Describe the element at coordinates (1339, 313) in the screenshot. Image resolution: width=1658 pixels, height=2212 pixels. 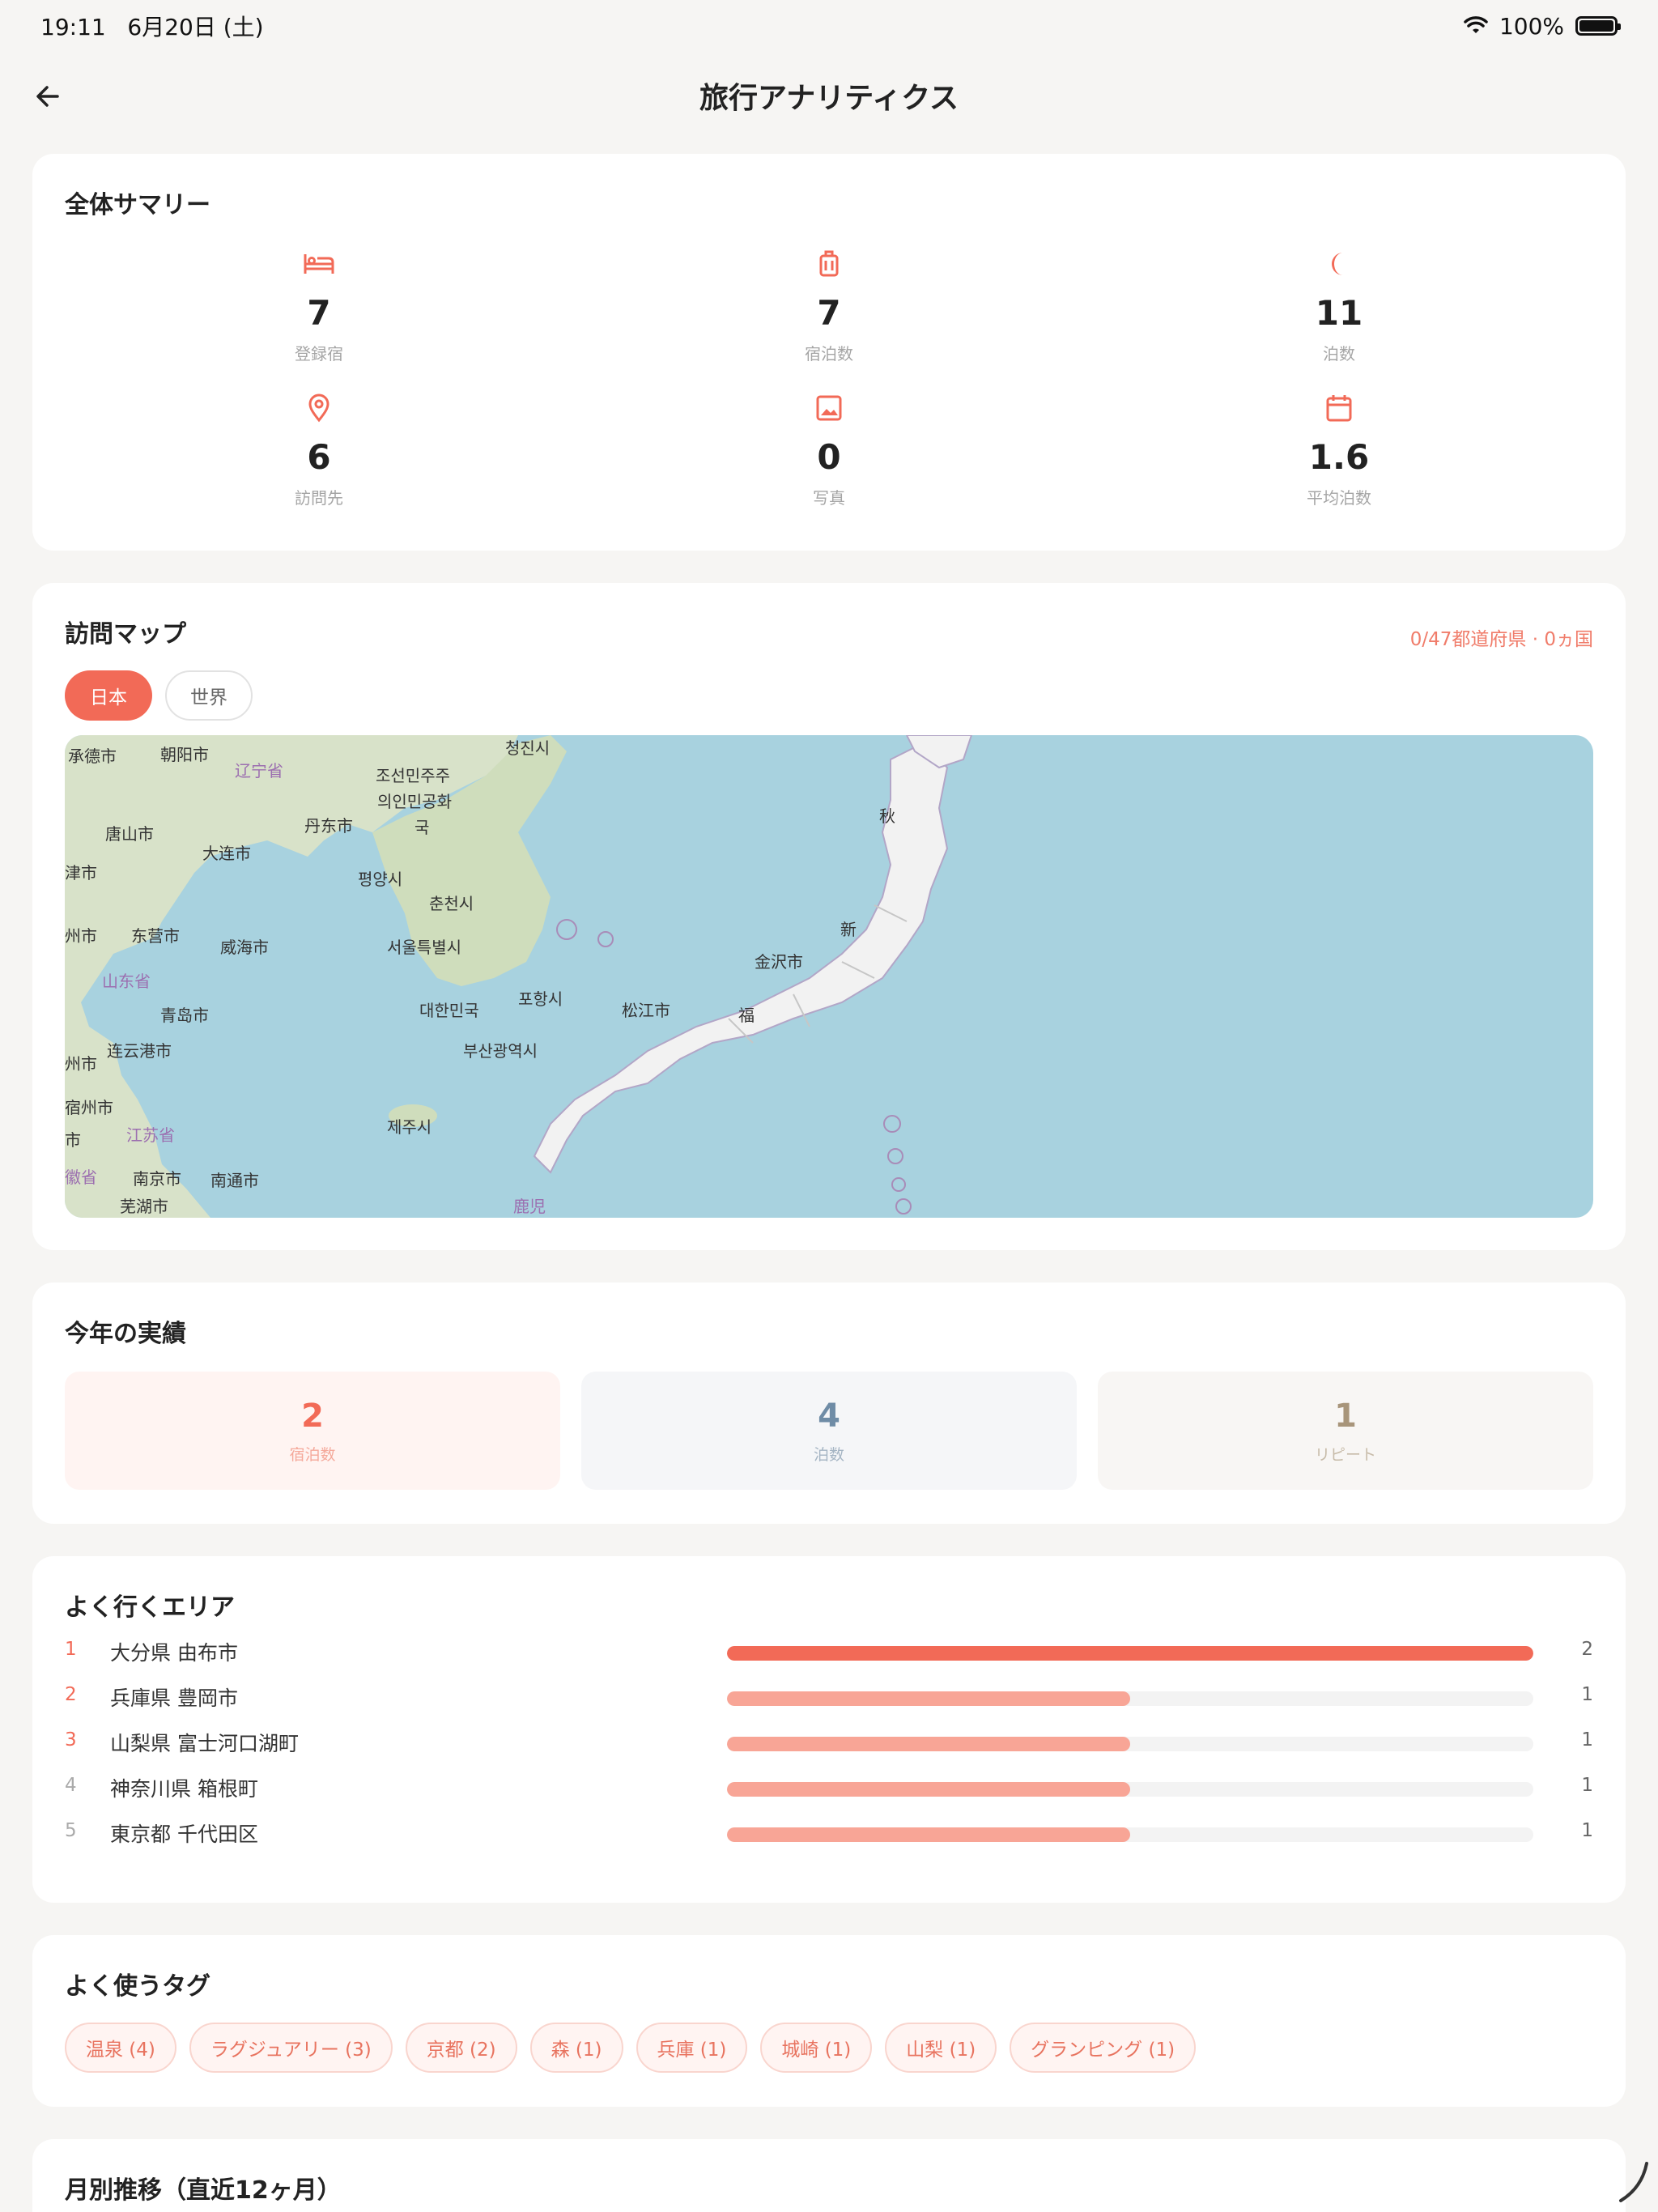
I see `stat-value: 11` at that location.